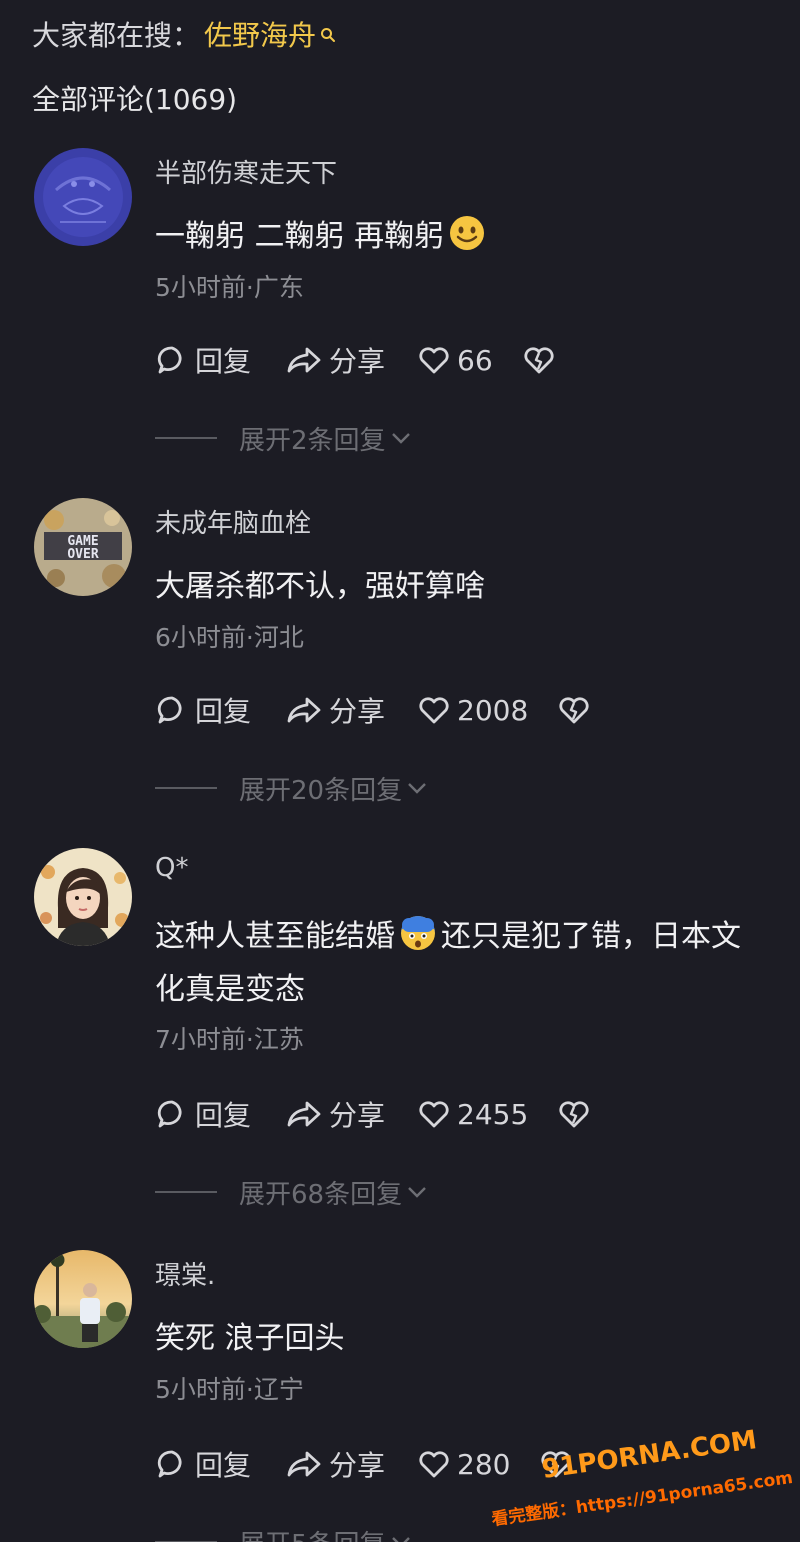  What do you see at coordinates (460, 963) in the screenshot?
I see `comment-text: 这种人甚至能结婚 还只是犯了错，日本文化真是变态` at bounding box center [460, 963].